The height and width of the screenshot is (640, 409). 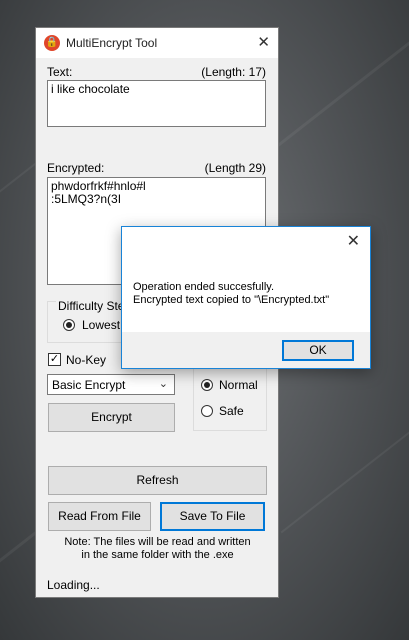 What do you see at coordinates (163, 384) in the screenshot?
I see `chevron-down-icon: ⌄` at bounding box center [163, 384].